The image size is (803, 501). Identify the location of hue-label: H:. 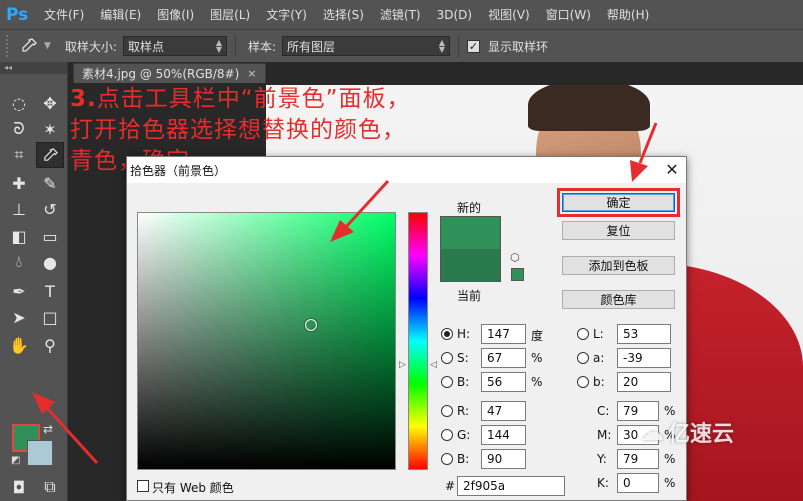
(464, 334).